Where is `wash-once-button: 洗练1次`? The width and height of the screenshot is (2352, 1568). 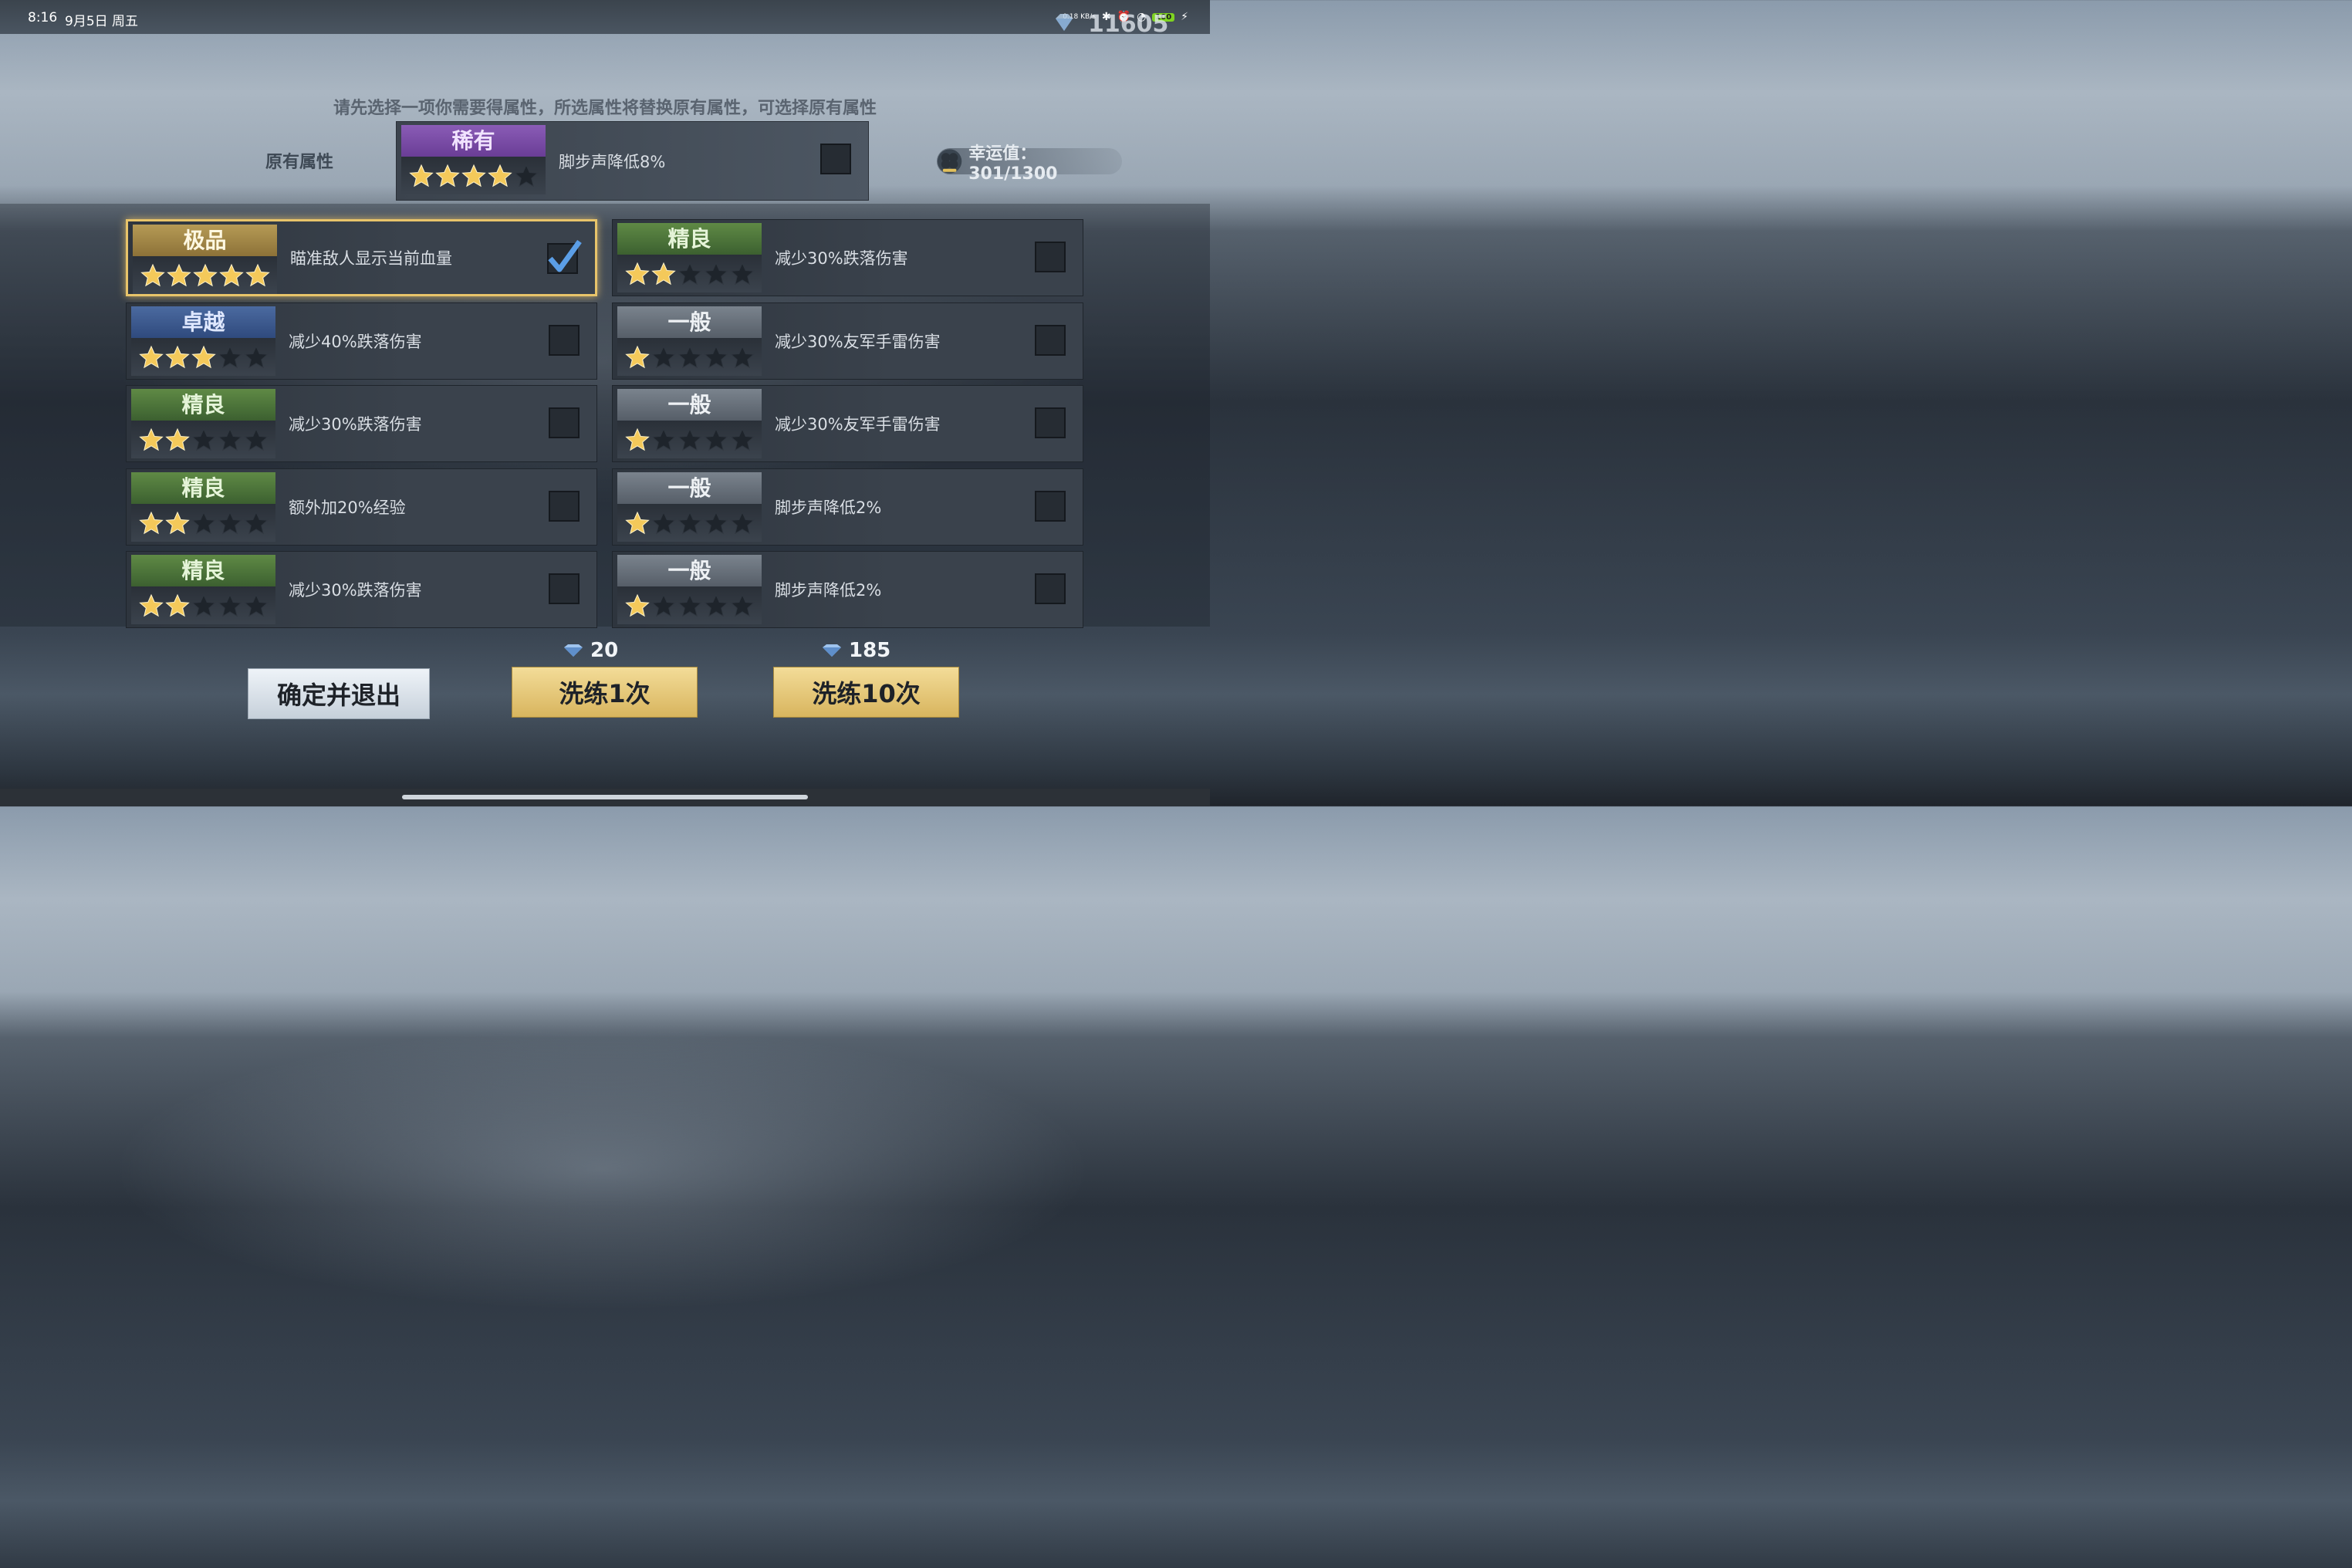 wash-once-button: 洗练1次 is located at coordinates (605, 692).